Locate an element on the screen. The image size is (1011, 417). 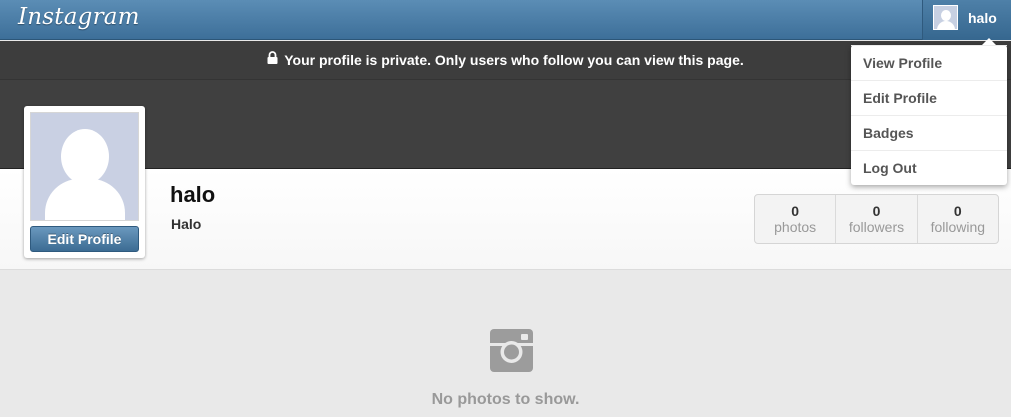
stat-photos: 0 photos is located at coordinates (795, 219).